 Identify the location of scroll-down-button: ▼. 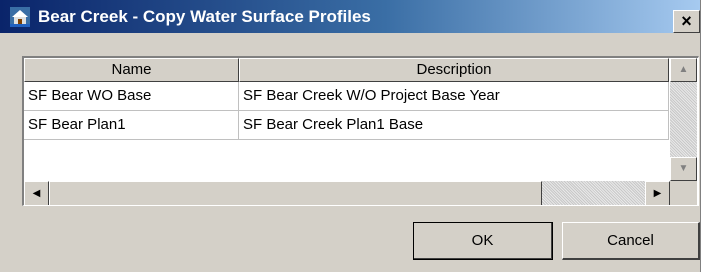
(683, 169).